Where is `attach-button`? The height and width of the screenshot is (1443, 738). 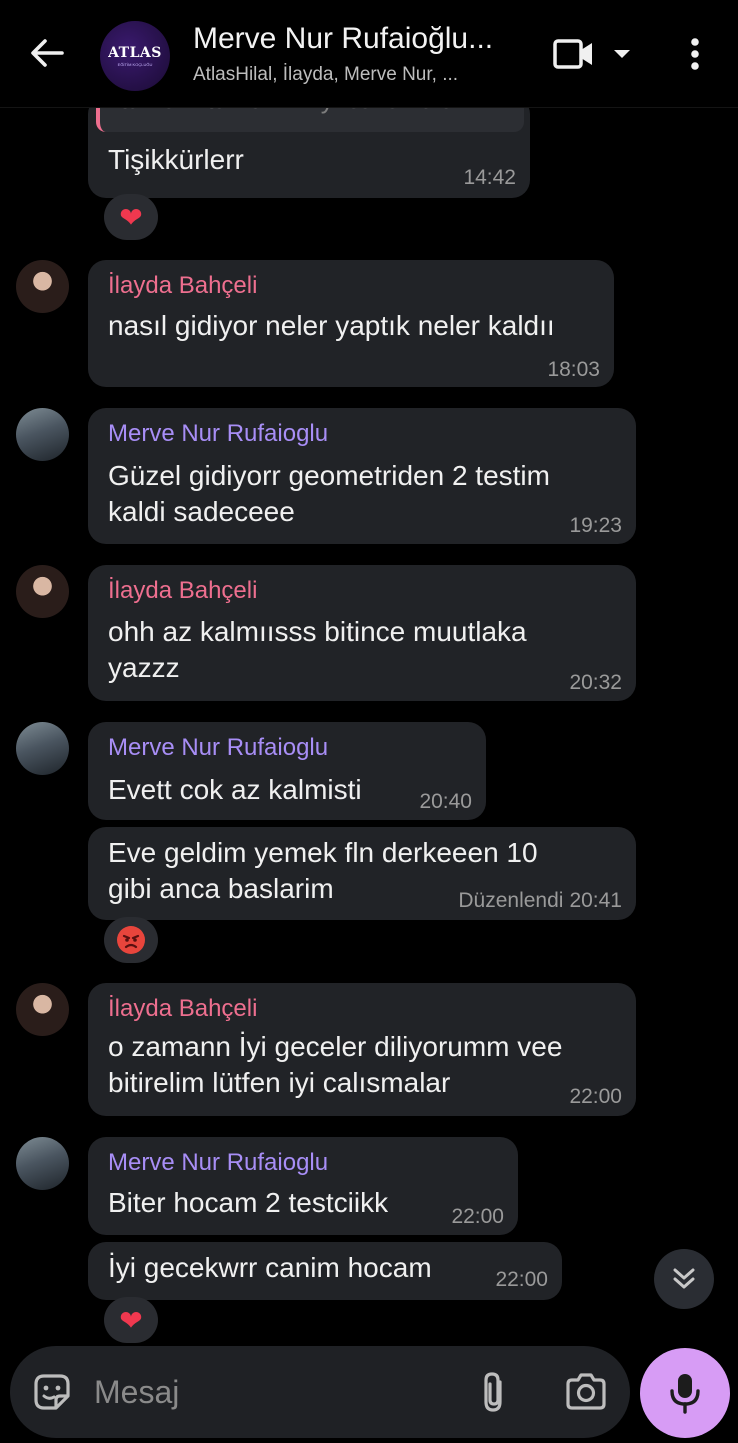 attach-button is located at coordinates (494, 1392).